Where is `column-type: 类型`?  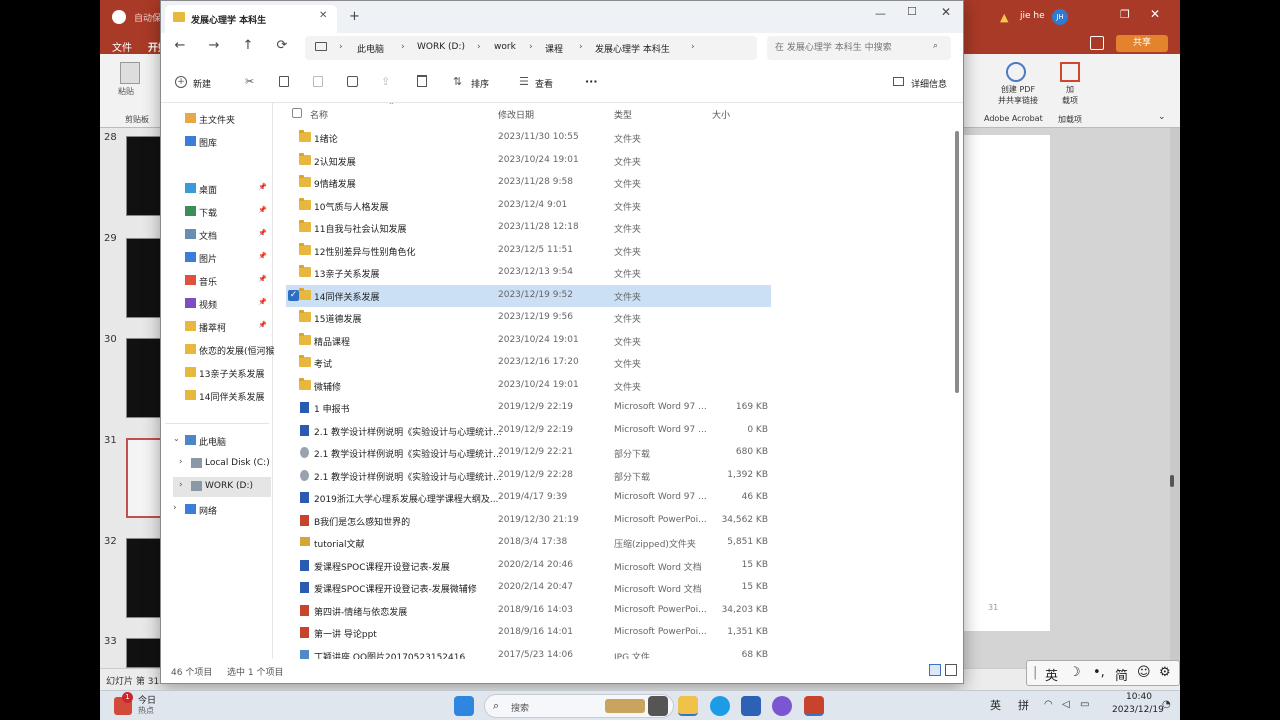 column-type: 类型 is located at coordinates (623, 114).